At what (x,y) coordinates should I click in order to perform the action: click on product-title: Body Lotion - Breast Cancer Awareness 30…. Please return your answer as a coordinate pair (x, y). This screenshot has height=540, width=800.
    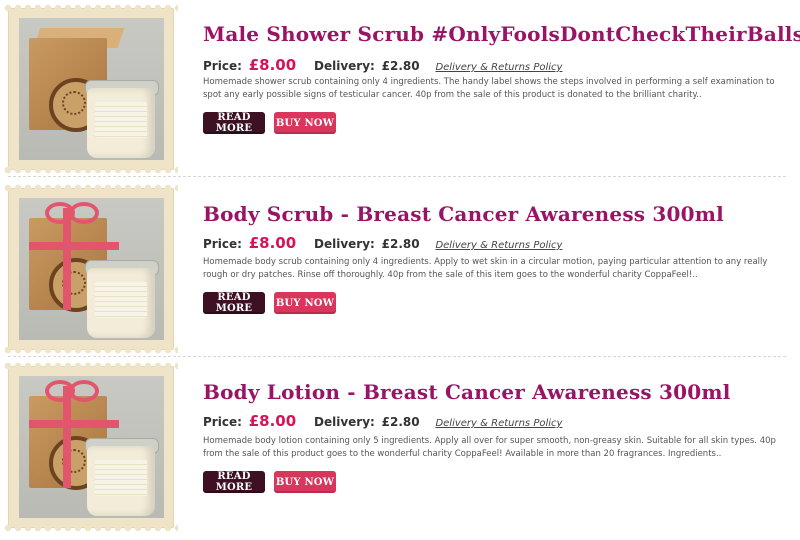
    Looking at the image, I should click on (467, 392).